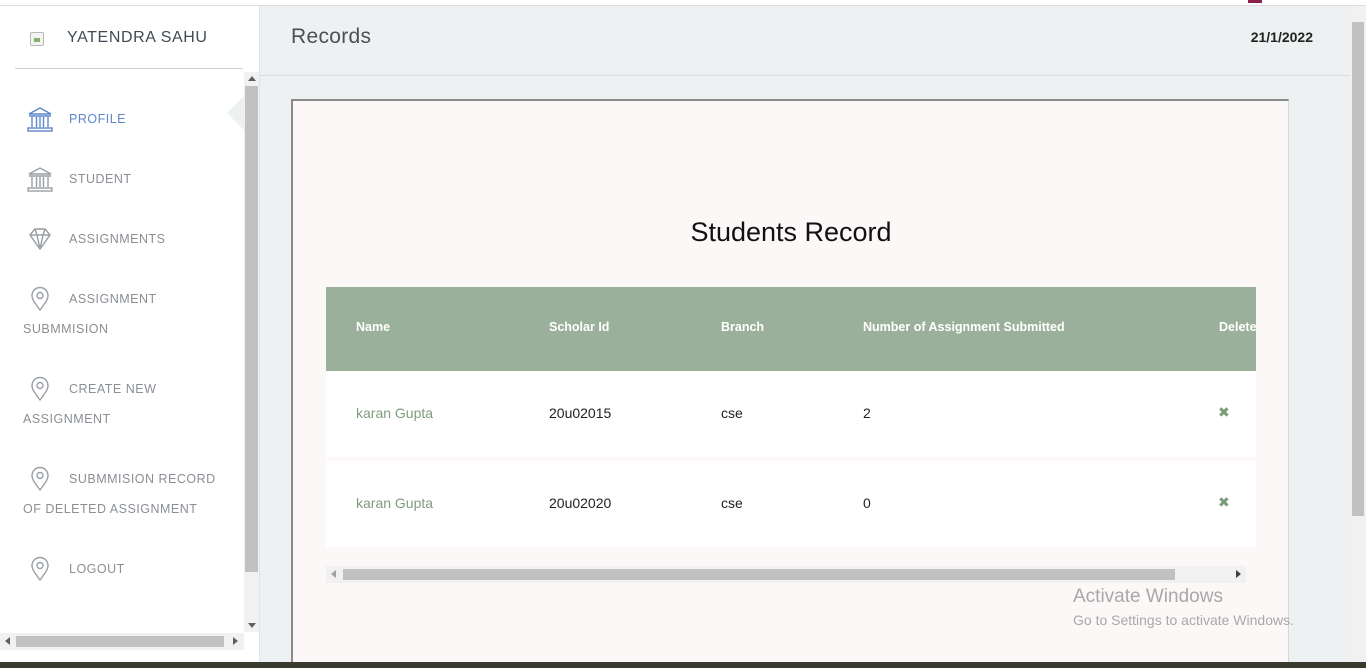 This screenshot has height=668, width=1366. I want to click on column-header-delete: Delete, so click(1237, 327).